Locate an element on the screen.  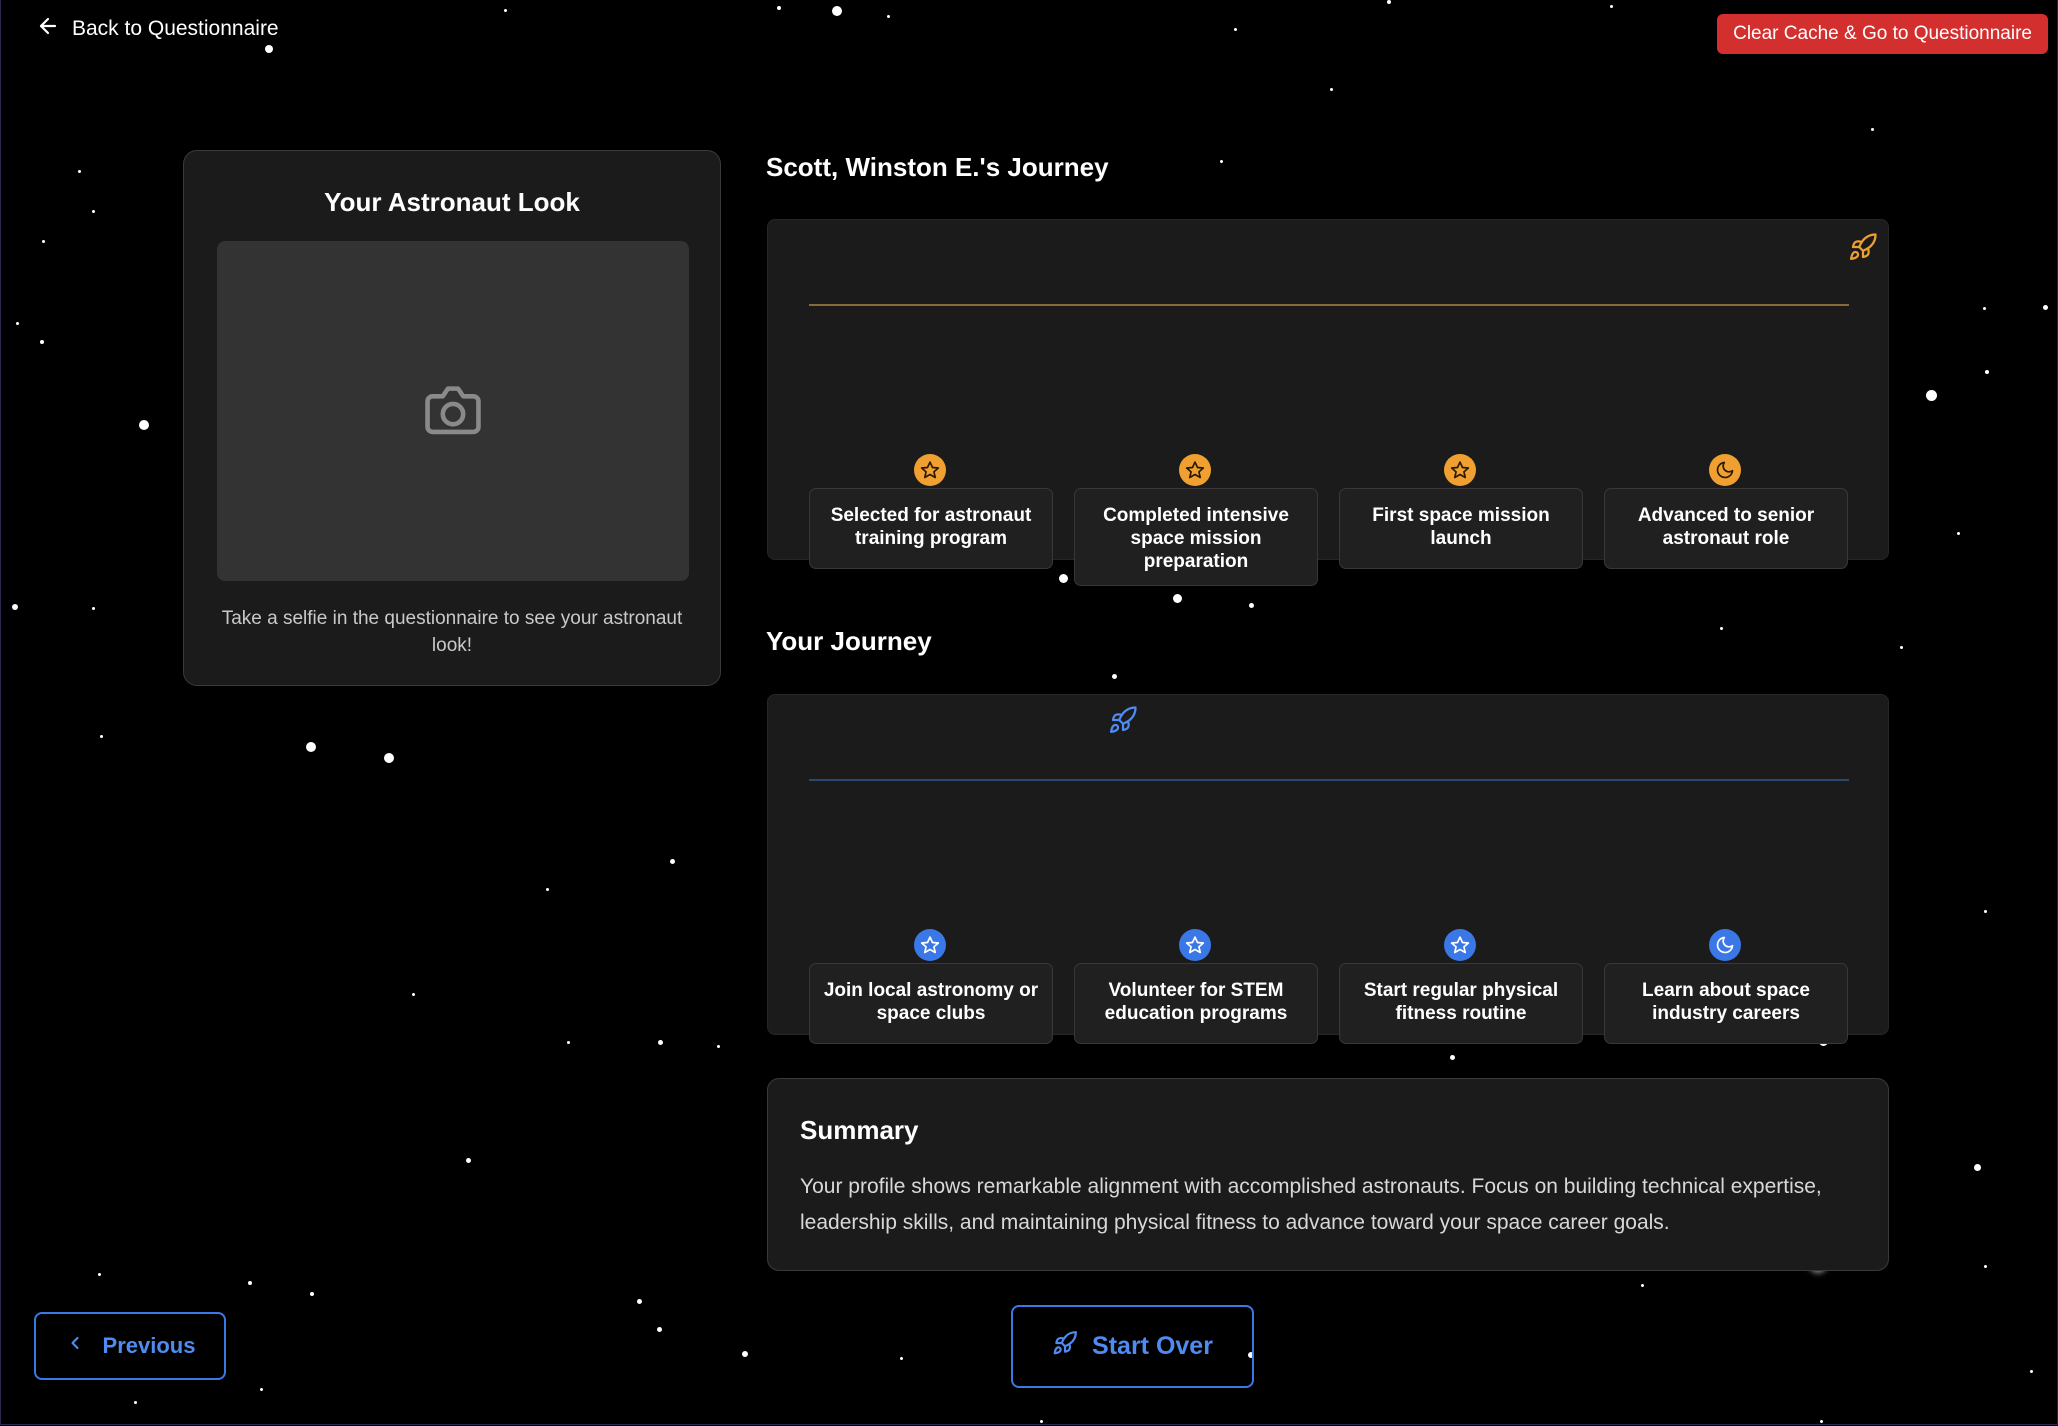
camera-icon is located at coordinates (453, 411).